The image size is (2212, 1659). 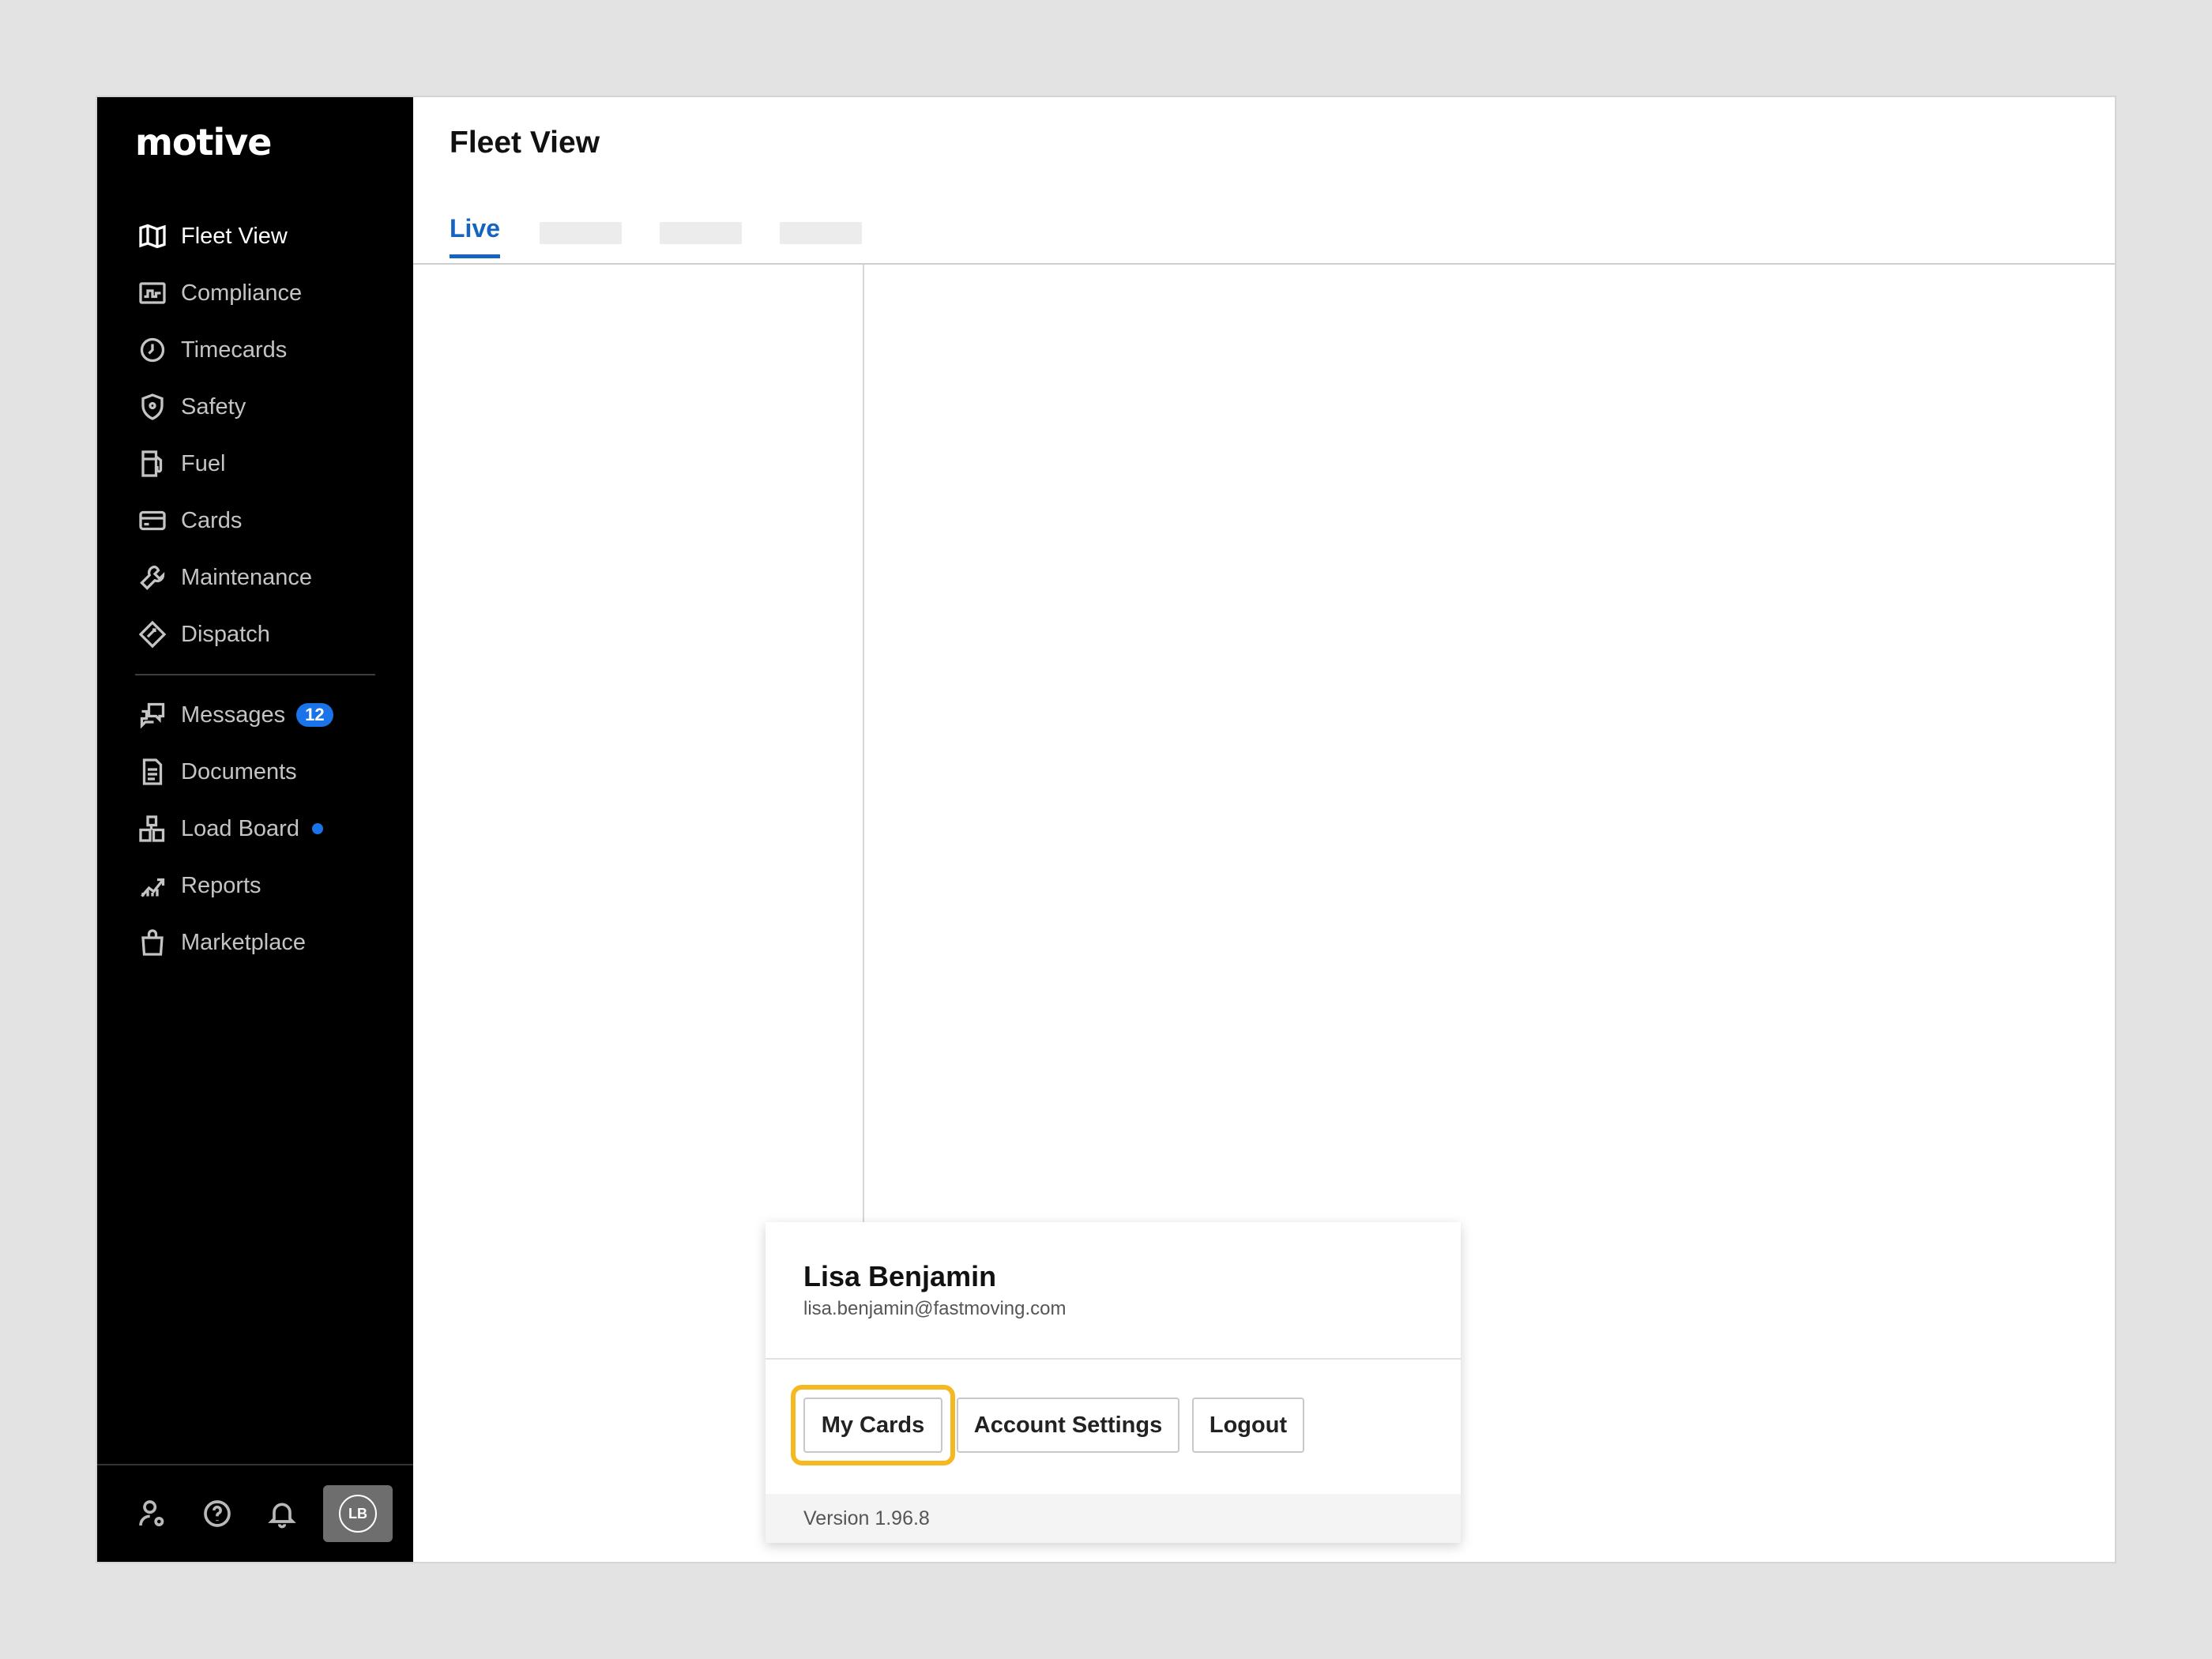 What do you see at coordinates (153, 464) in the screenshot?
I see `fuel-icon` at bounding box center [153, 464].